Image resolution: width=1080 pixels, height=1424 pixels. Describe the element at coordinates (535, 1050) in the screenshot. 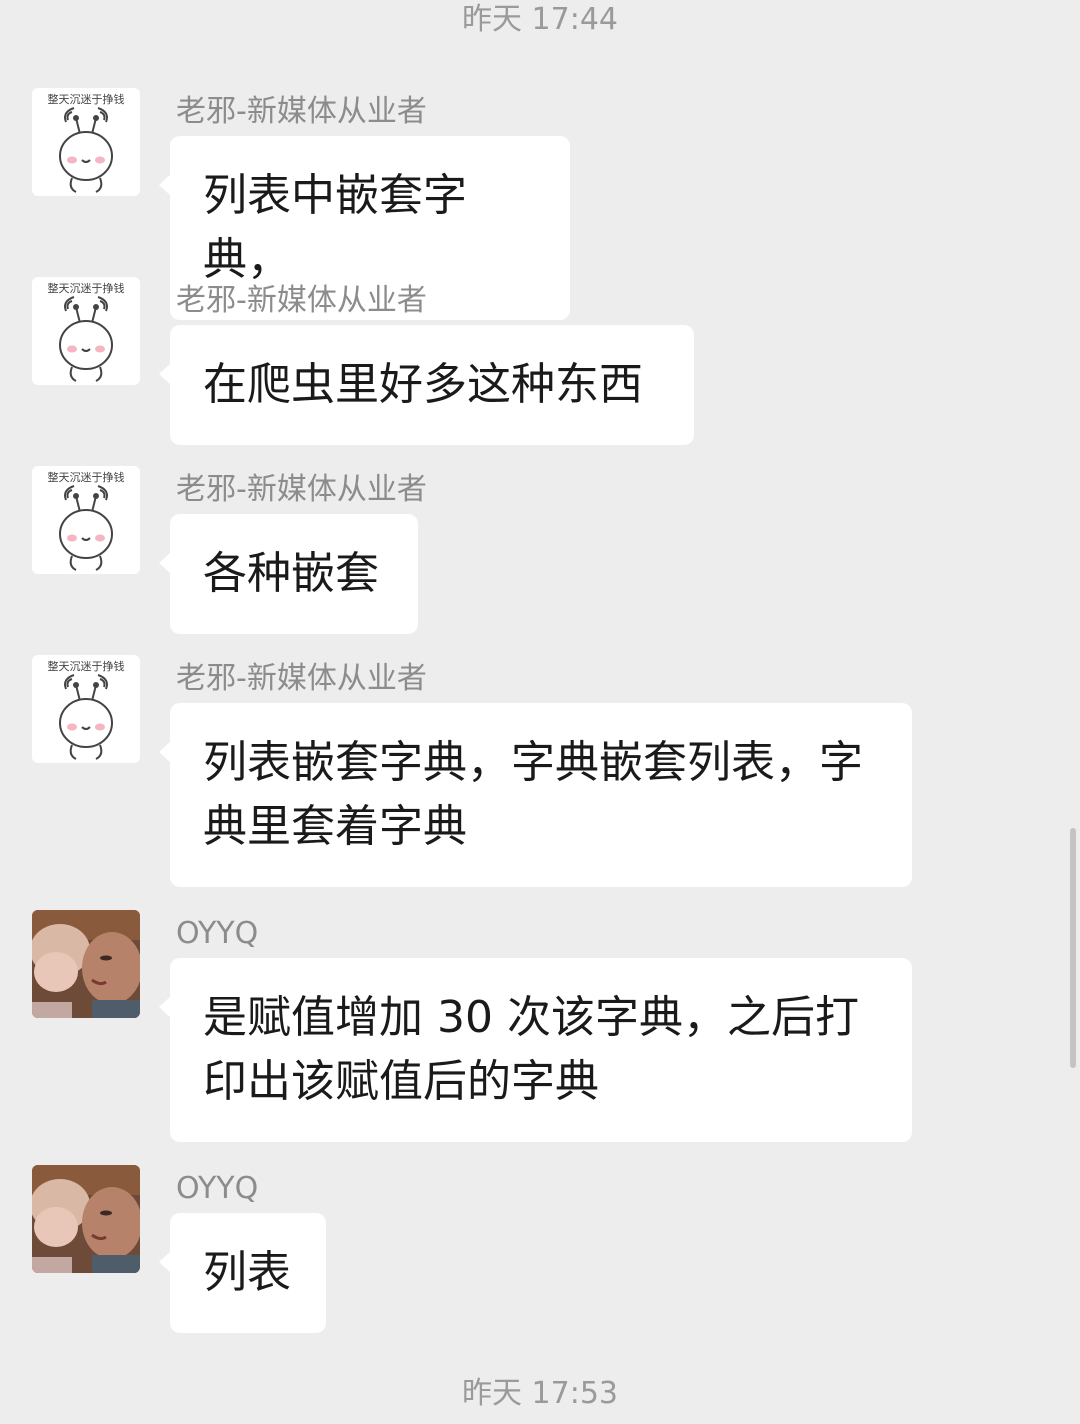

I see `message-bubble: 是赋值增加 30 次该字典，之后打 印出该赋值后的字典` at that location.